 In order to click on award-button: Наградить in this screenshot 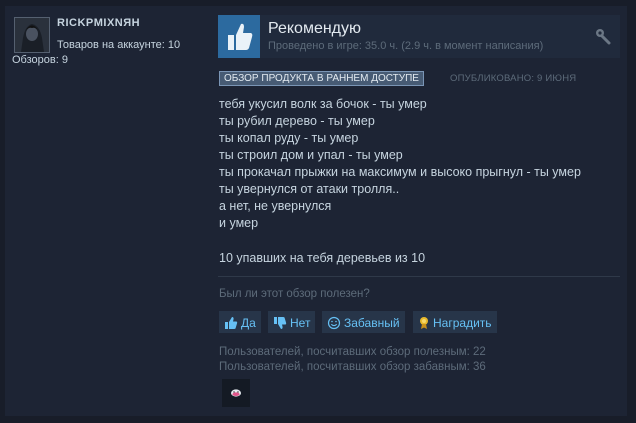, I will do `click(455, 322)`.